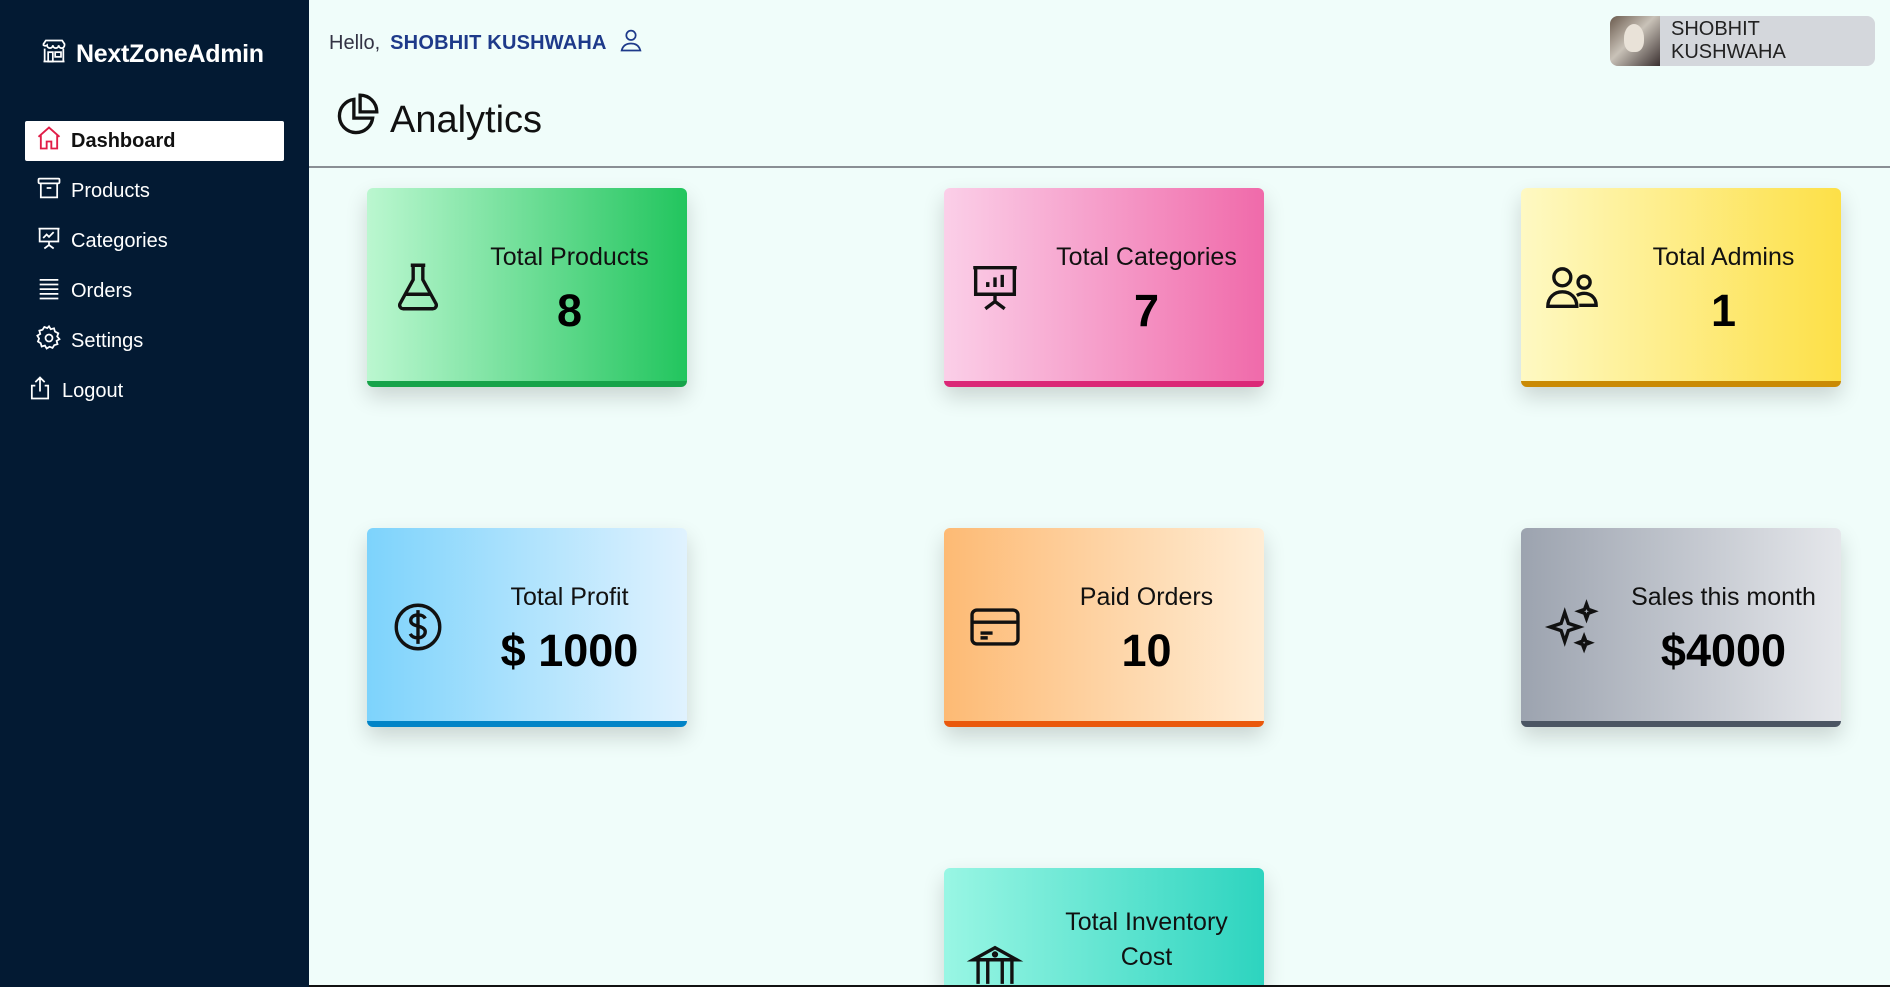  Describe the element at coordinates (40, 391) in the screenshot. I see `share-upload-icon` at that location.